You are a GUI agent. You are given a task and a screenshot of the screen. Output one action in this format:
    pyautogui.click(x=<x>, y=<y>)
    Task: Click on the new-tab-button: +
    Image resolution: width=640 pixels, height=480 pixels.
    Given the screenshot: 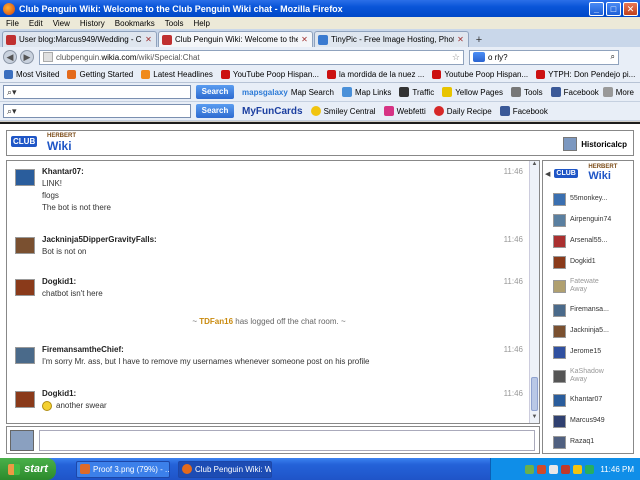 What is the action you would take?
    pyautogui.click(x=479, y=40)
    